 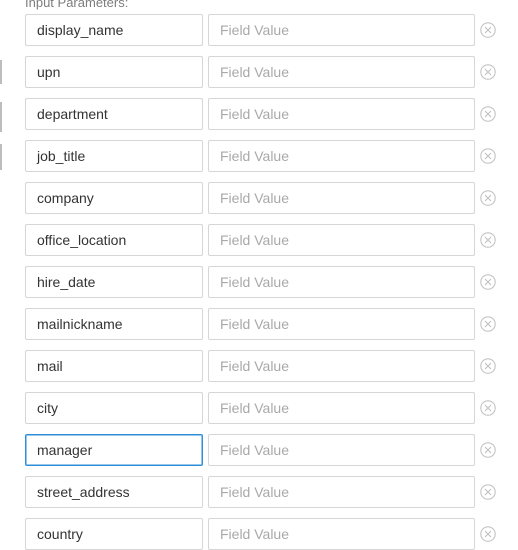 I want to click on parameter-name-input: job_title, so click(x=114, y=156).